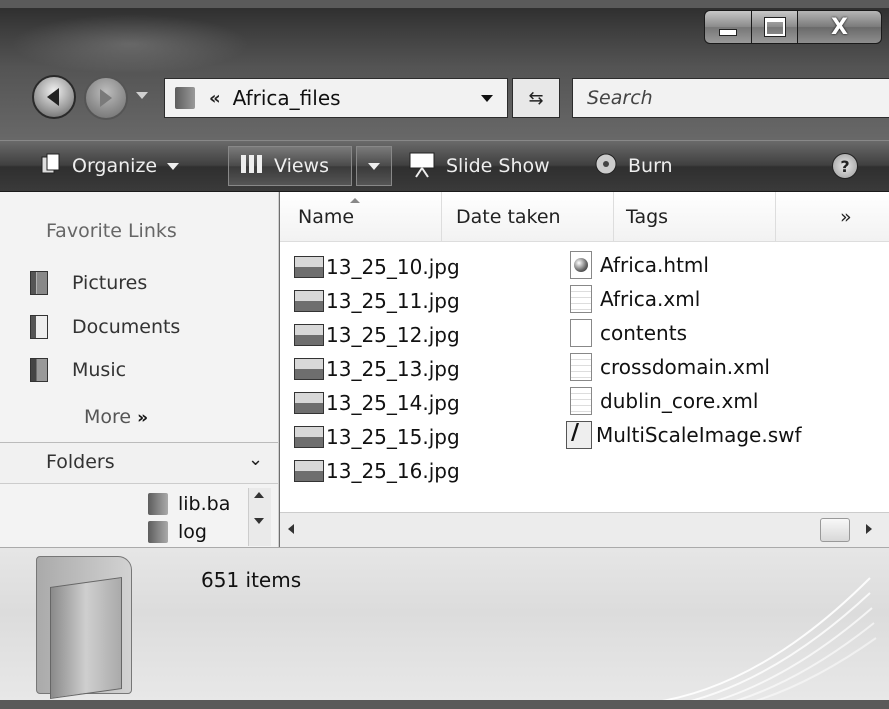  What do you see at coordinates (108, 417) in the screenshot?
I see `more-label: More` at bounding box center [108, 417].